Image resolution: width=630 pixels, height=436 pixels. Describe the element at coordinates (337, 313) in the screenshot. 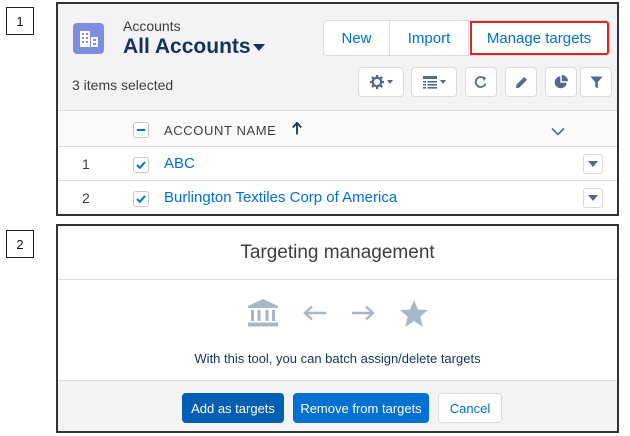

I see `modal-illustration` at that location.